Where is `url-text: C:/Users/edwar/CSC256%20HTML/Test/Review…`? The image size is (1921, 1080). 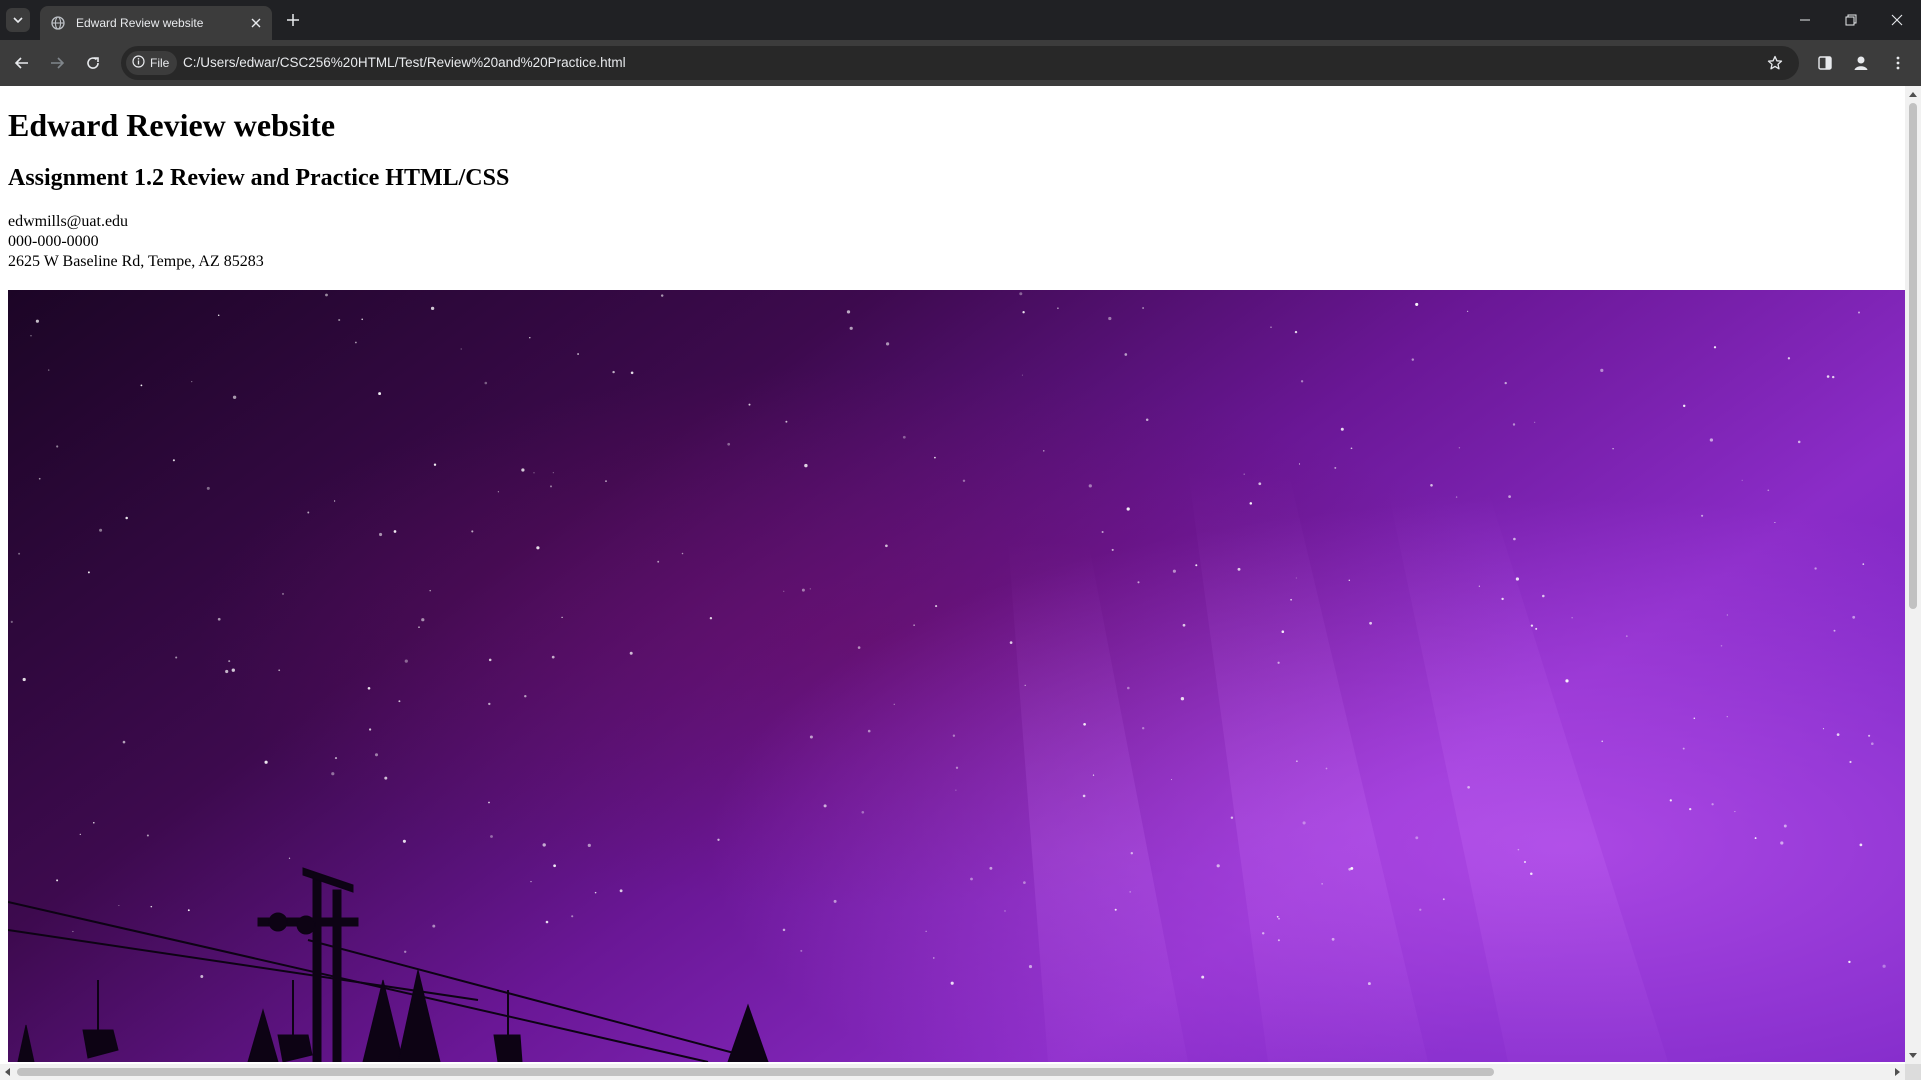 url-text: C:/Users/edwar/CSC256%20HTML/Test/Review… is located at coordinates (404, 63).